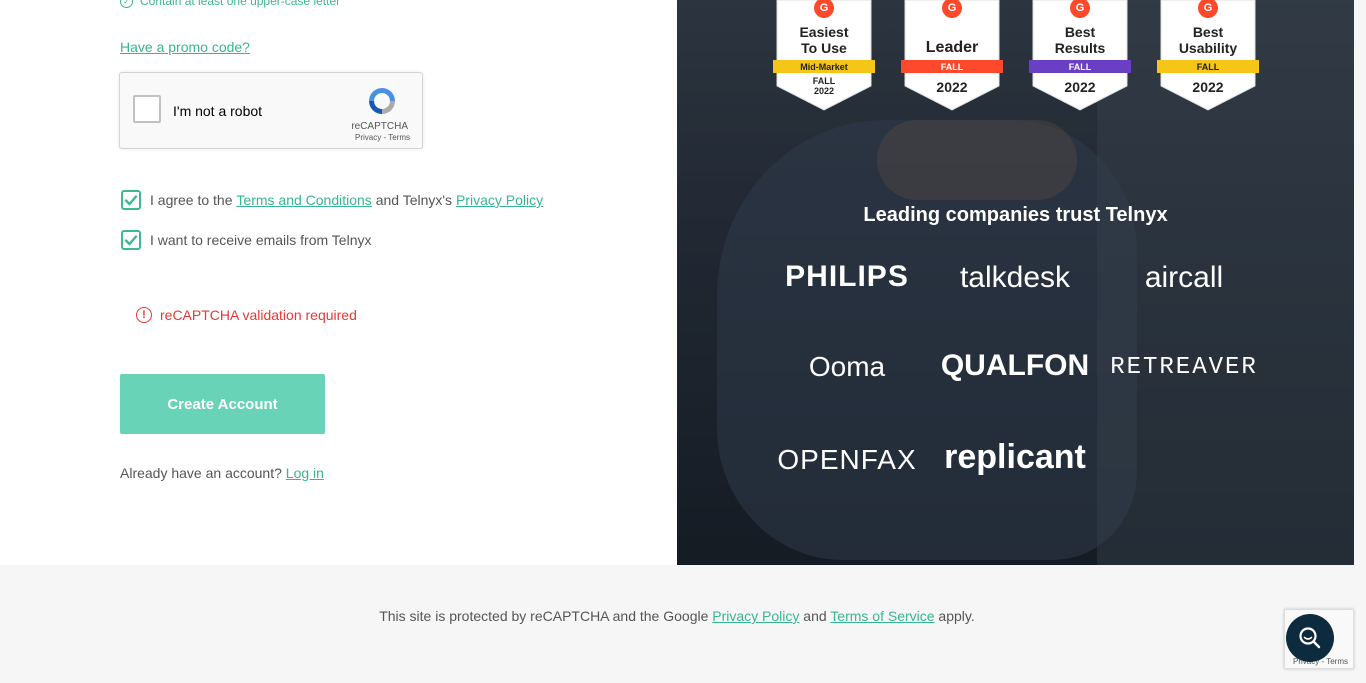  I want to click on footer-suffix: apply., so click(954, 616).